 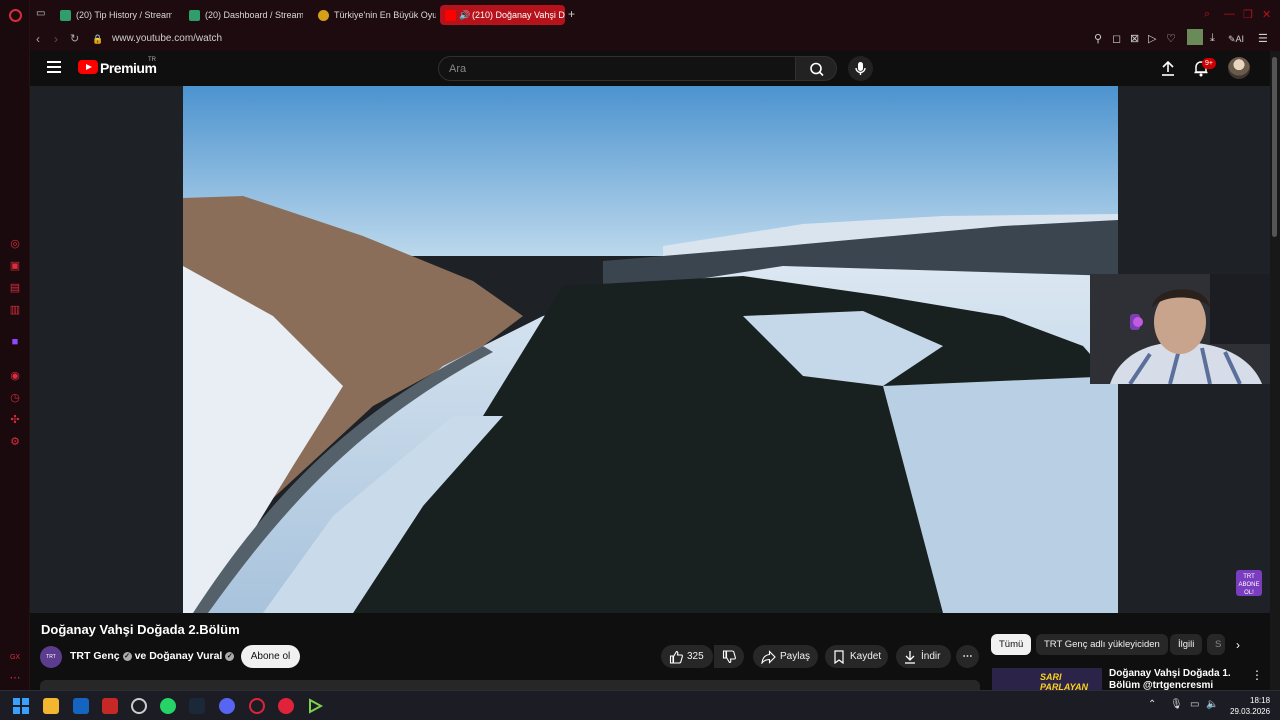 I want to click on clock: 18:18 29.03.2026, so click(x=1250, y=706).